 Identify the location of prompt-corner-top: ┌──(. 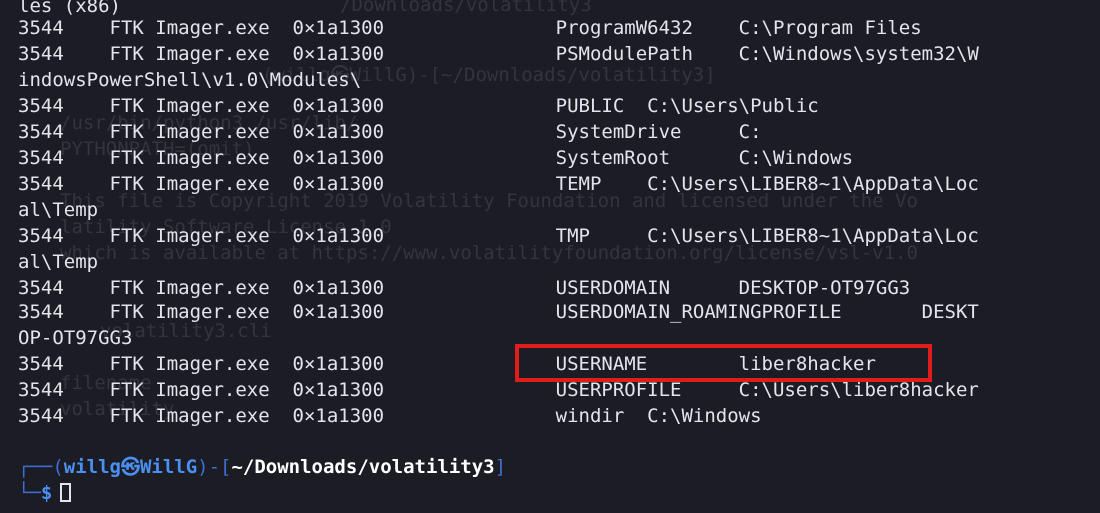
(41, 467).